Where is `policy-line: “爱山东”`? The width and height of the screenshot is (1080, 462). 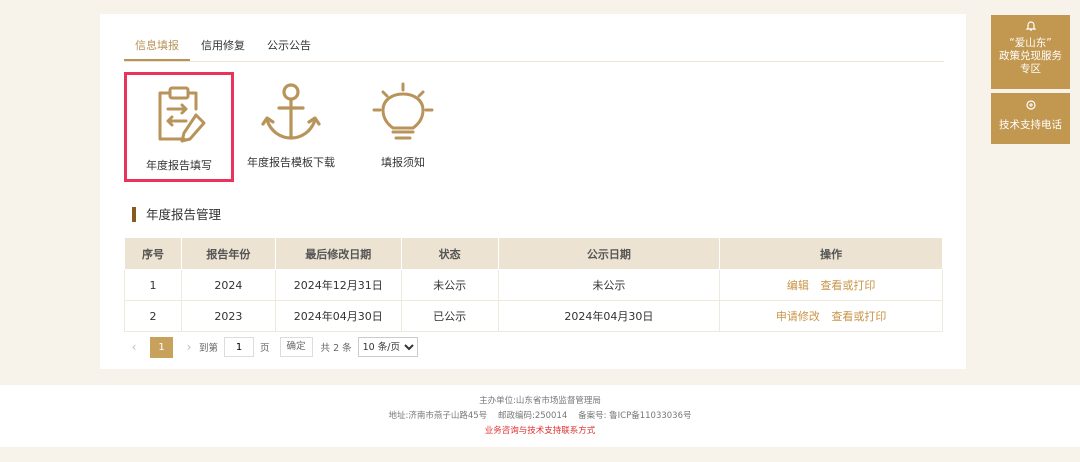 policy-line: “爱山东” is located at coordinates (1030, 43).